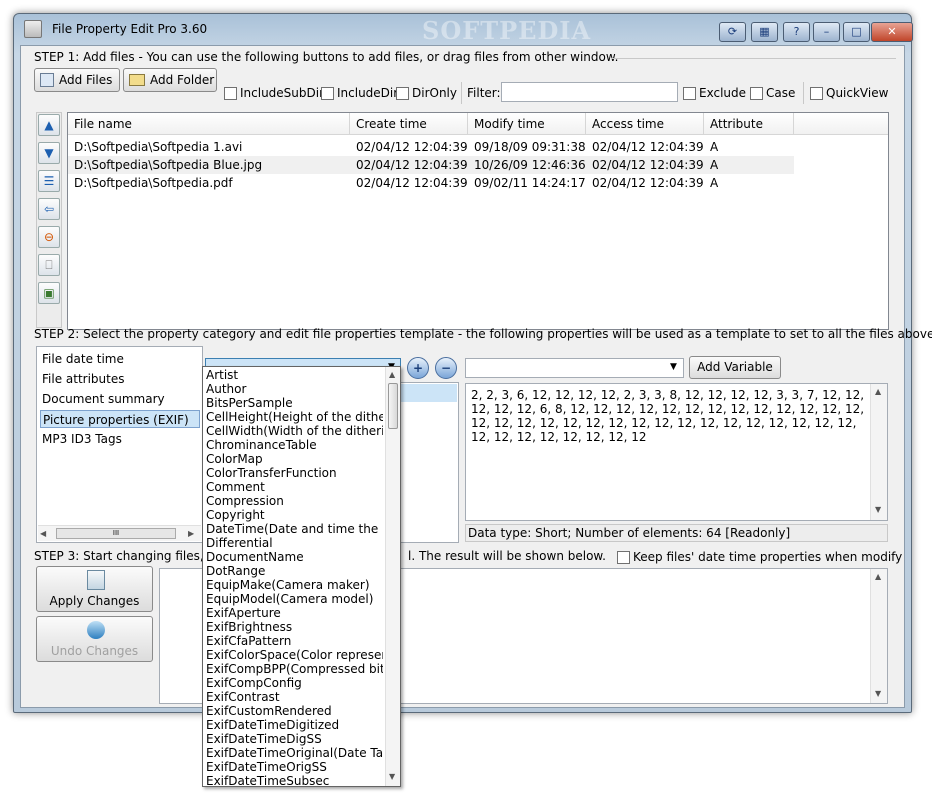 The height and width of the screenshot is (807, 932). Describe the element at coordinates (507, 30) in the screenshot. I see `softpedia-watermark: SOFTPEDIA` at that location.